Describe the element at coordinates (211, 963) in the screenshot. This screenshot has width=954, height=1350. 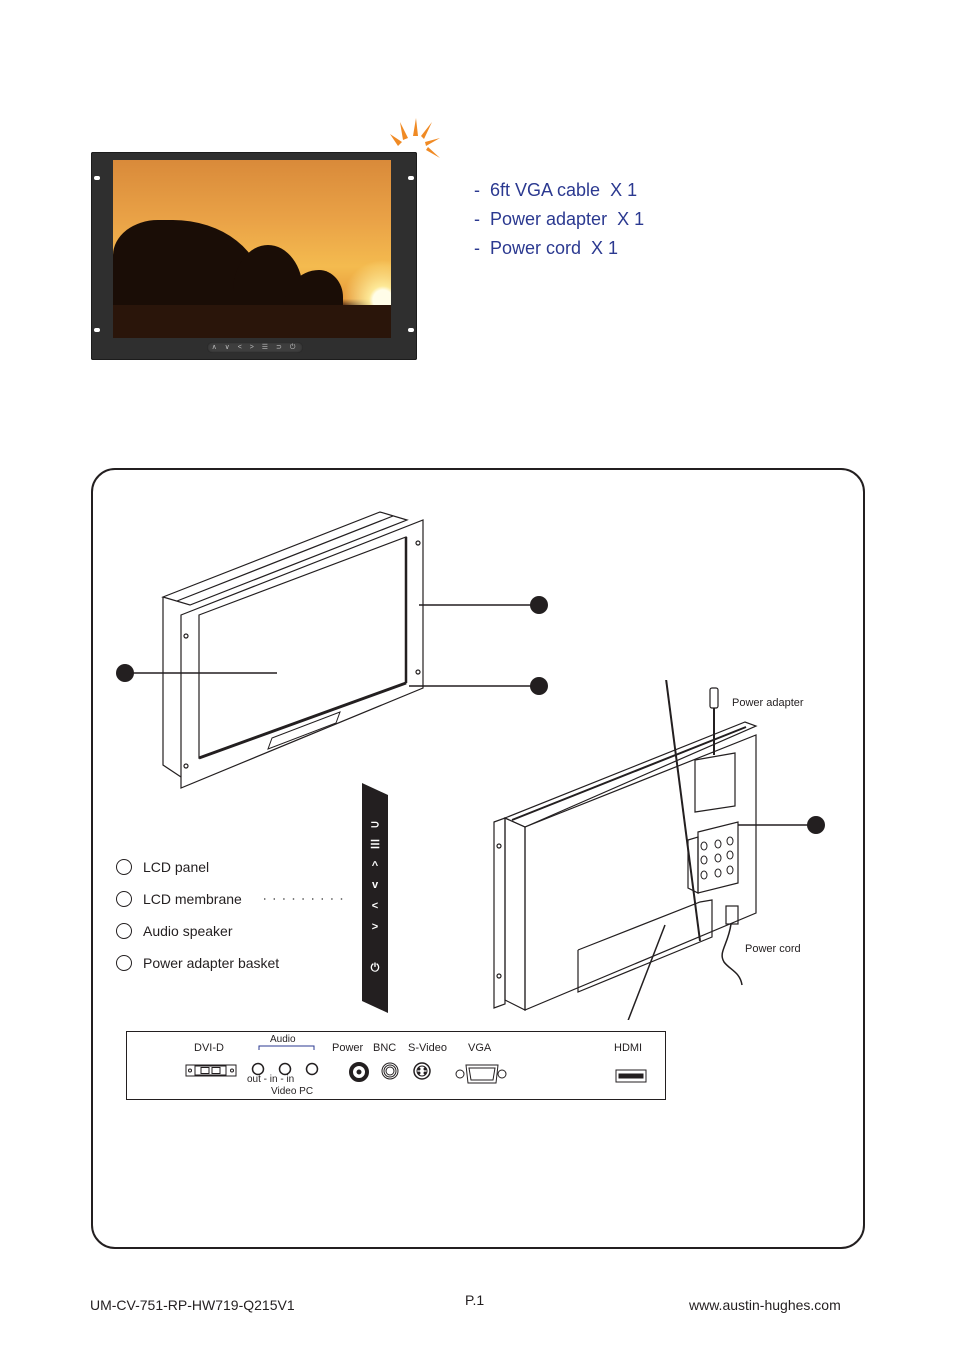
I see `legend-label: Power adapter basket` at that location.